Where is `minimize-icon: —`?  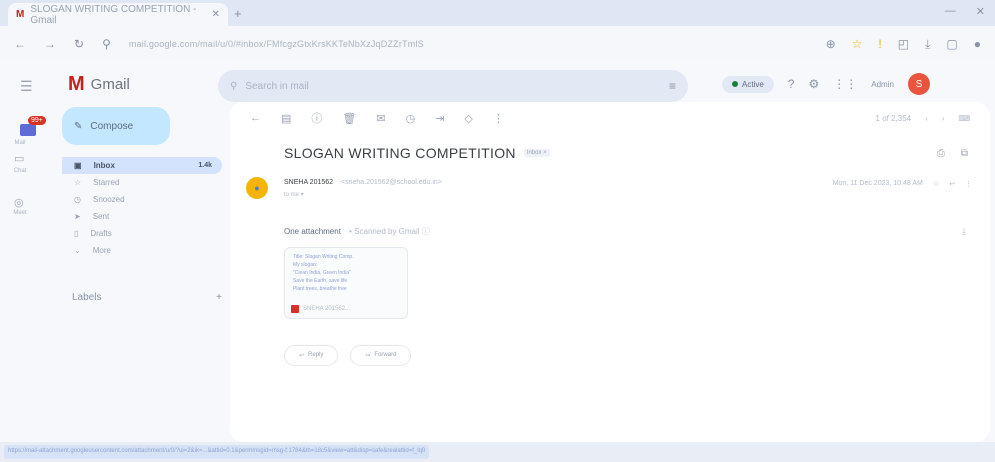 minimize-icon: — is located at coordinates (950, 11).